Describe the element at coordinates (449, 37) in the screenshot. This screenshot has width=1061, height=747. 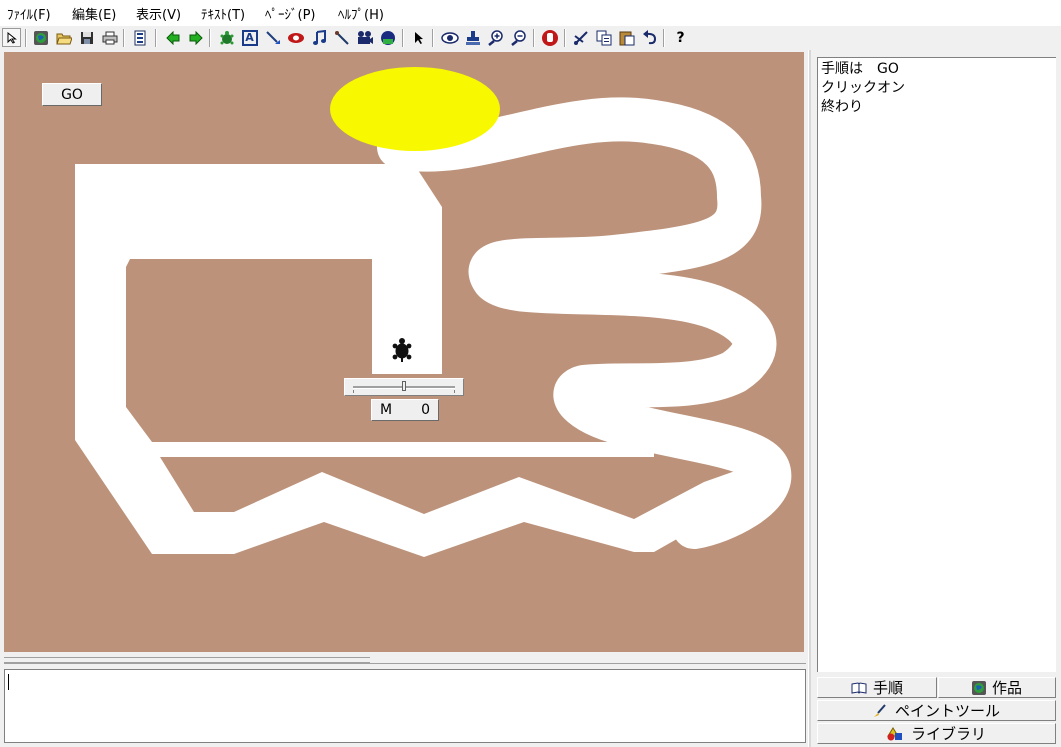
I see `view-icon` at that location.